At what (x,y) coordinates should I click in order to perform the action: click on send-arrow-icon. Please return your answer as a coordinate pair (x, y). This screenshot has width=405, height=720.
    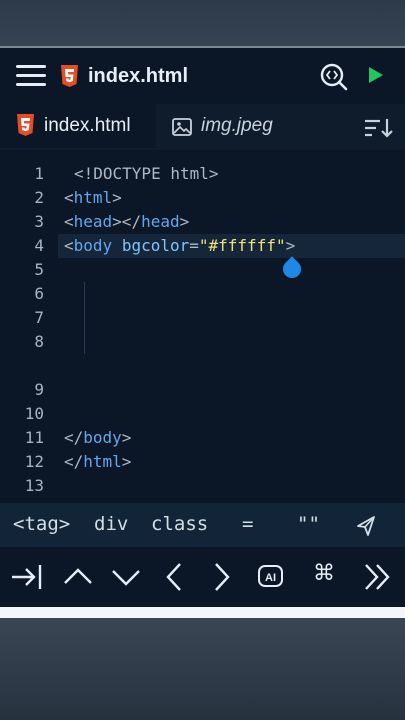
    Looking at the image, I should click on (367, 526).